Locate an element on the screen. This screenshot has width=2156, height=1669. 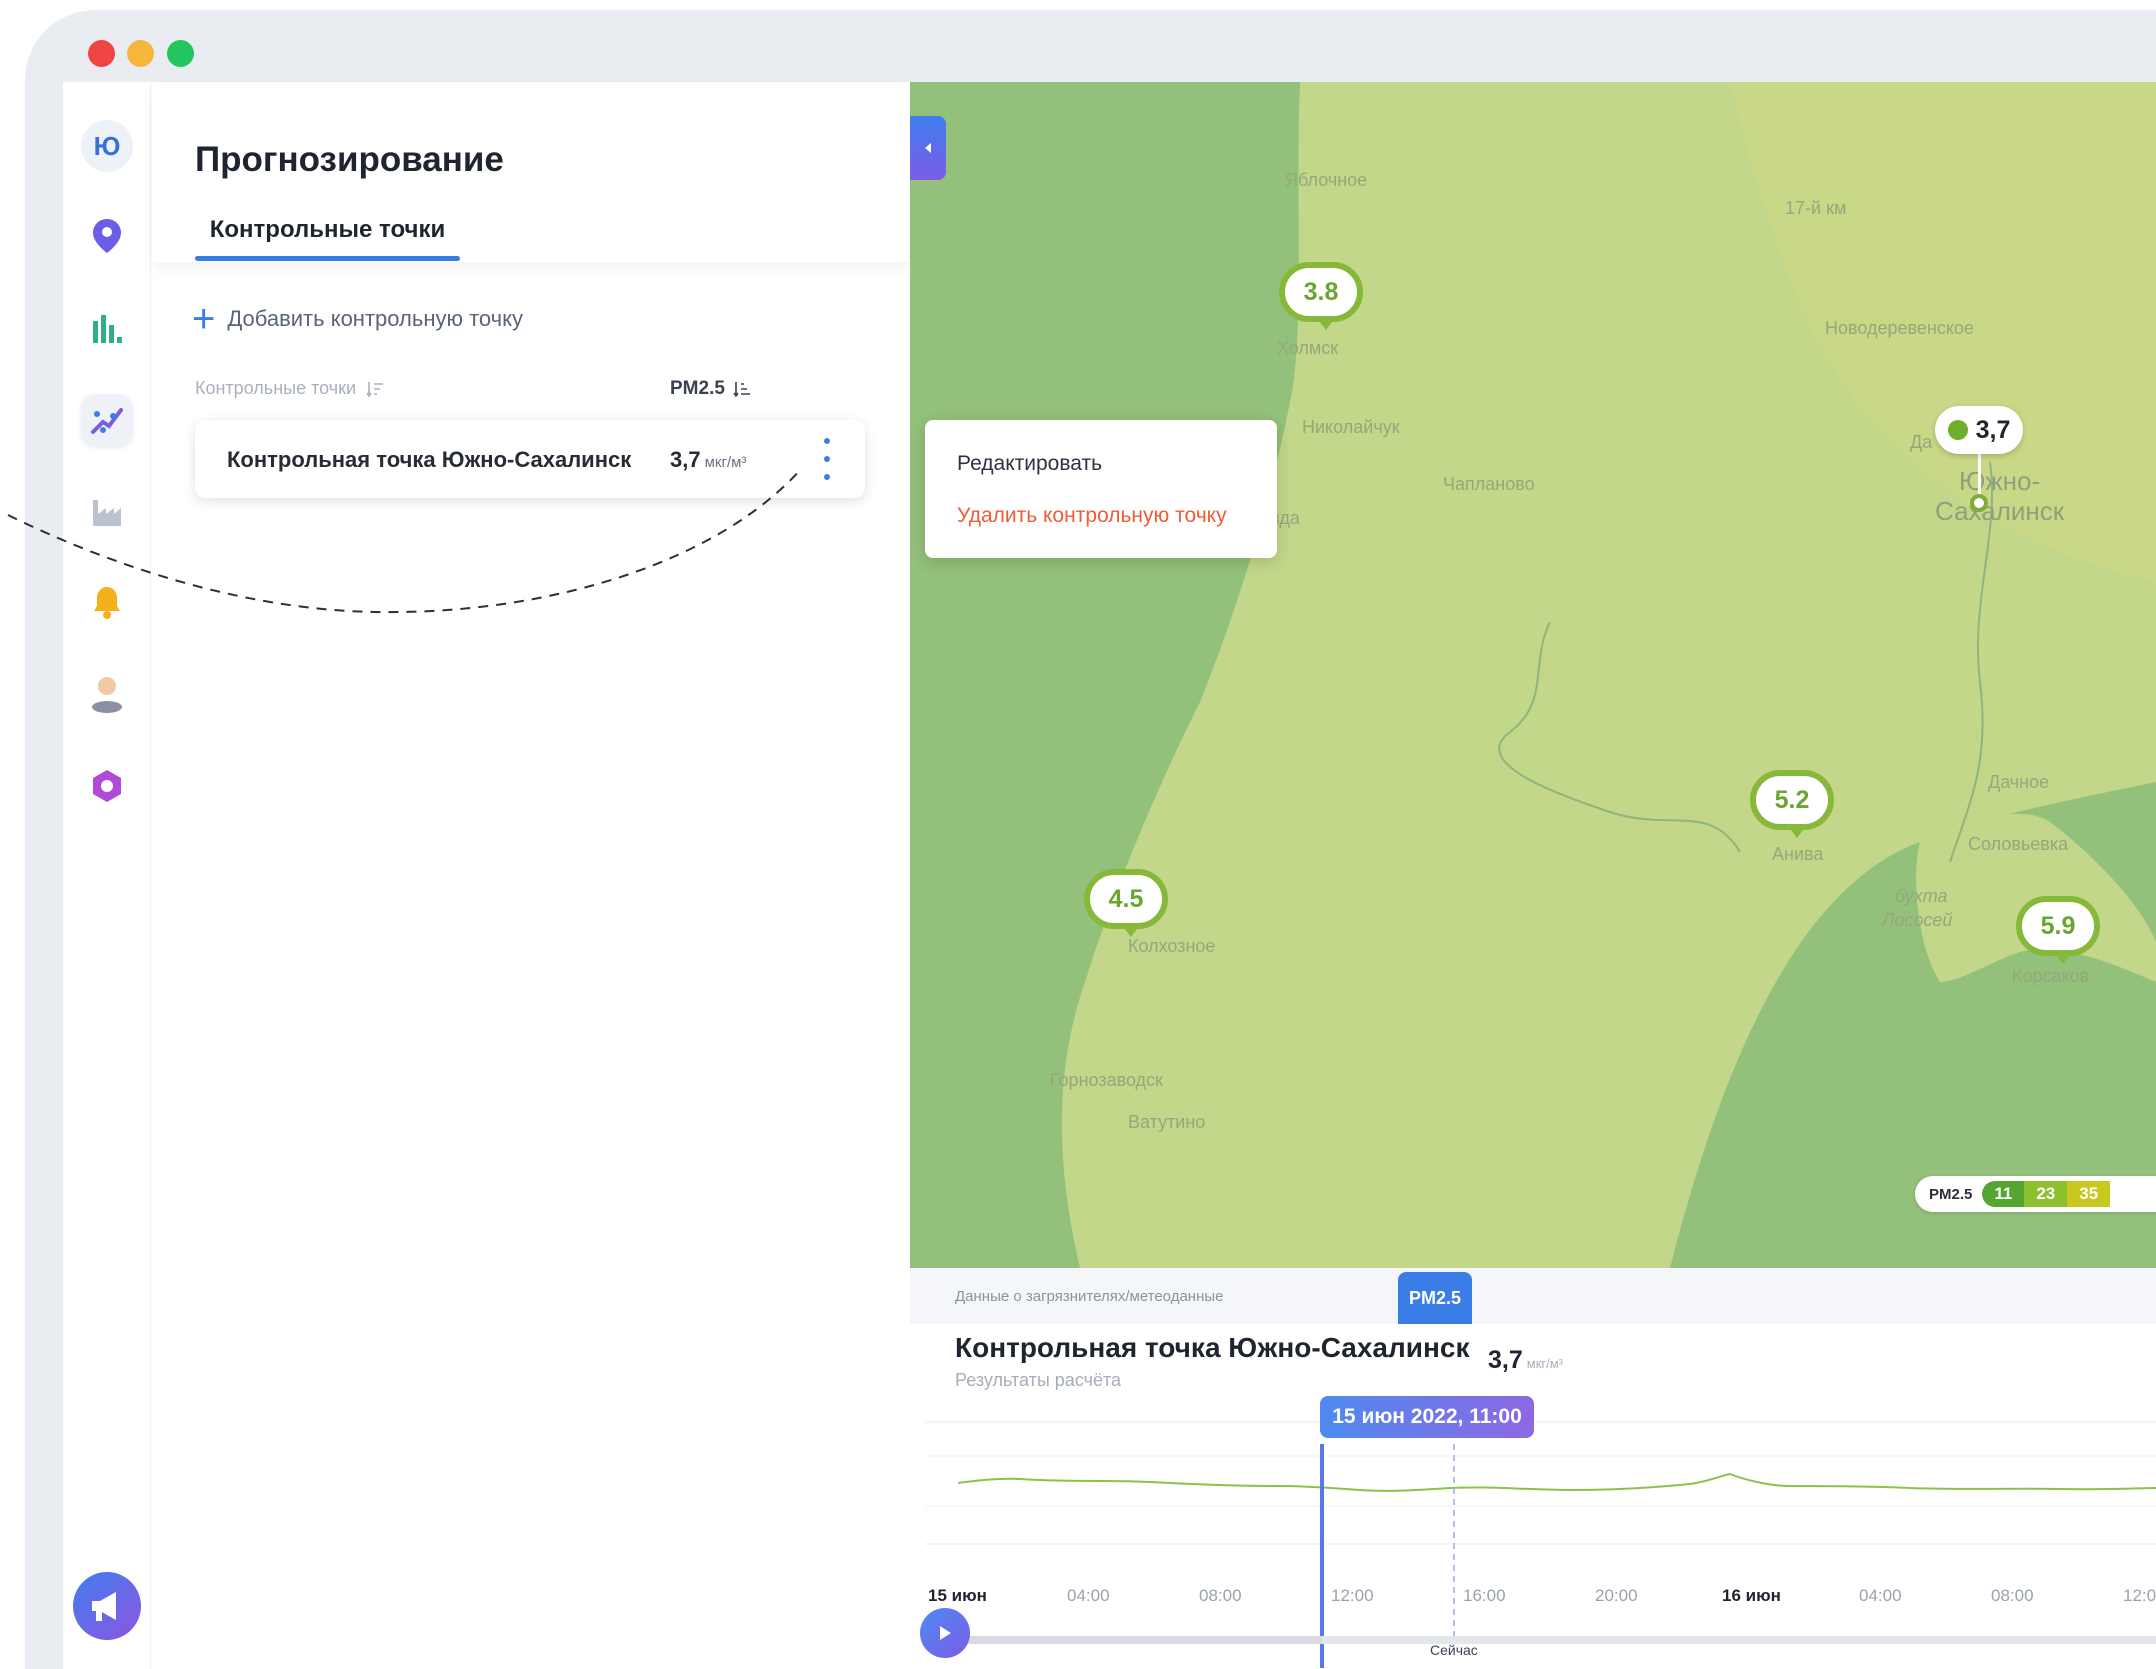
location-pin-icon is located at coordinates (107, 236).